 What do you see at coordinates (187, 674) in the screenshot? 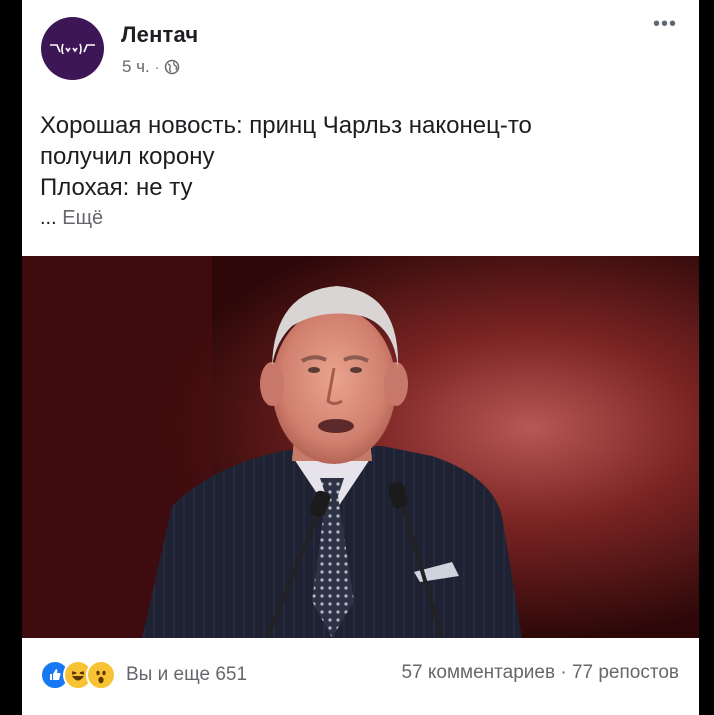
I see `reactions-count: Вы и еще 651` at bounding box center [187, 674].